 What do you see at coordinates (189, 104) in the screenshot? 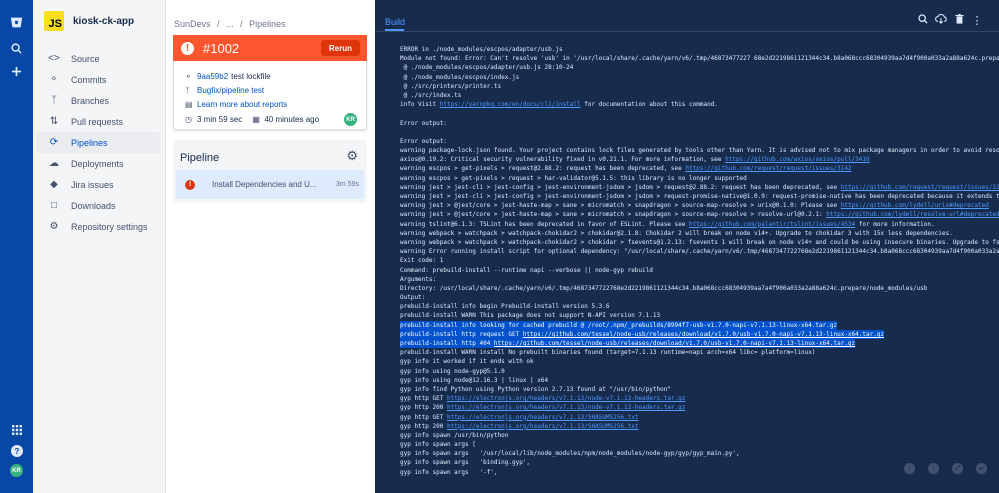
I see `report-icon: ▤` at bounding box center [189, 104].